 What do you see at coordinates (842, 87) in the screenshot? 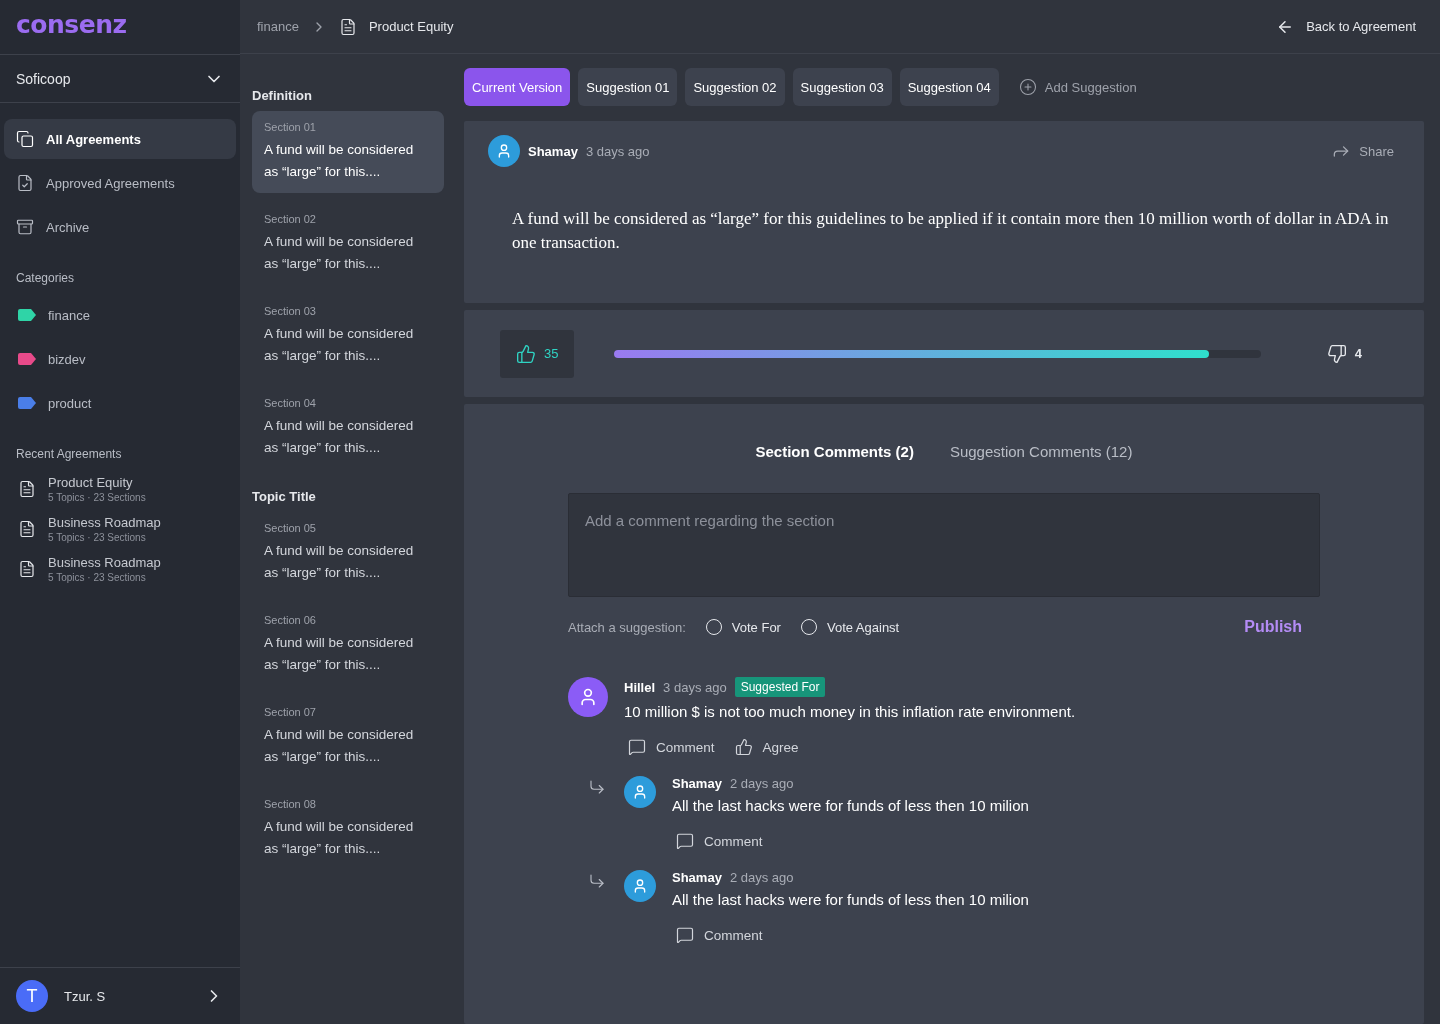
I see `version-tab: Suggestion 03` at bounding box center [842, 87].